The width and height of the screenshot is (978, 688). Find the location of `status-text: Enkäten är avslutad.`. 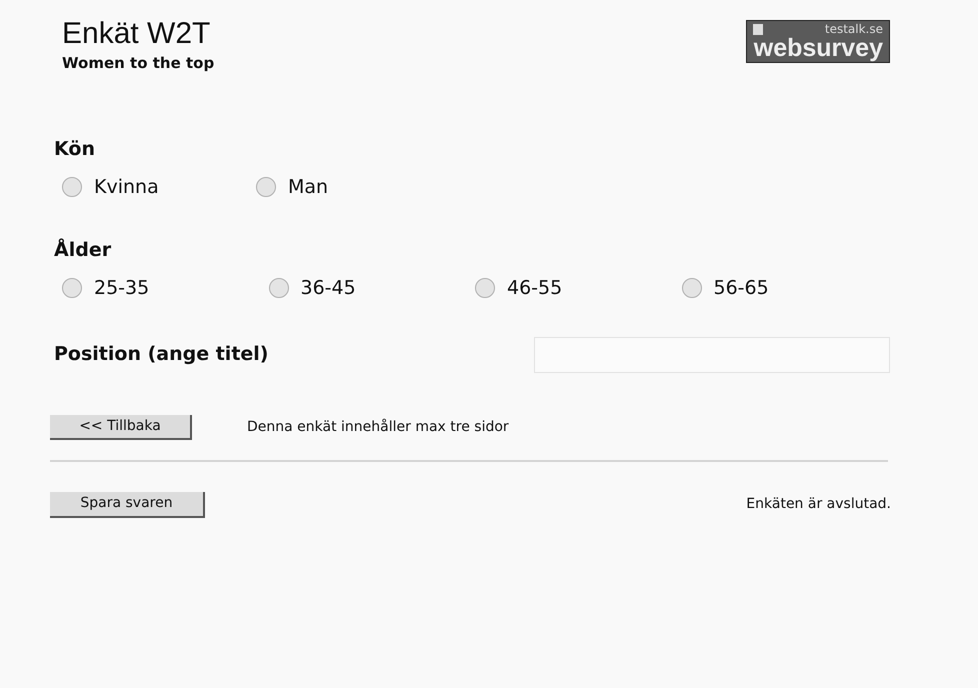

status-text: Enkäten är avslutad. is located at coordinates (818, 504).